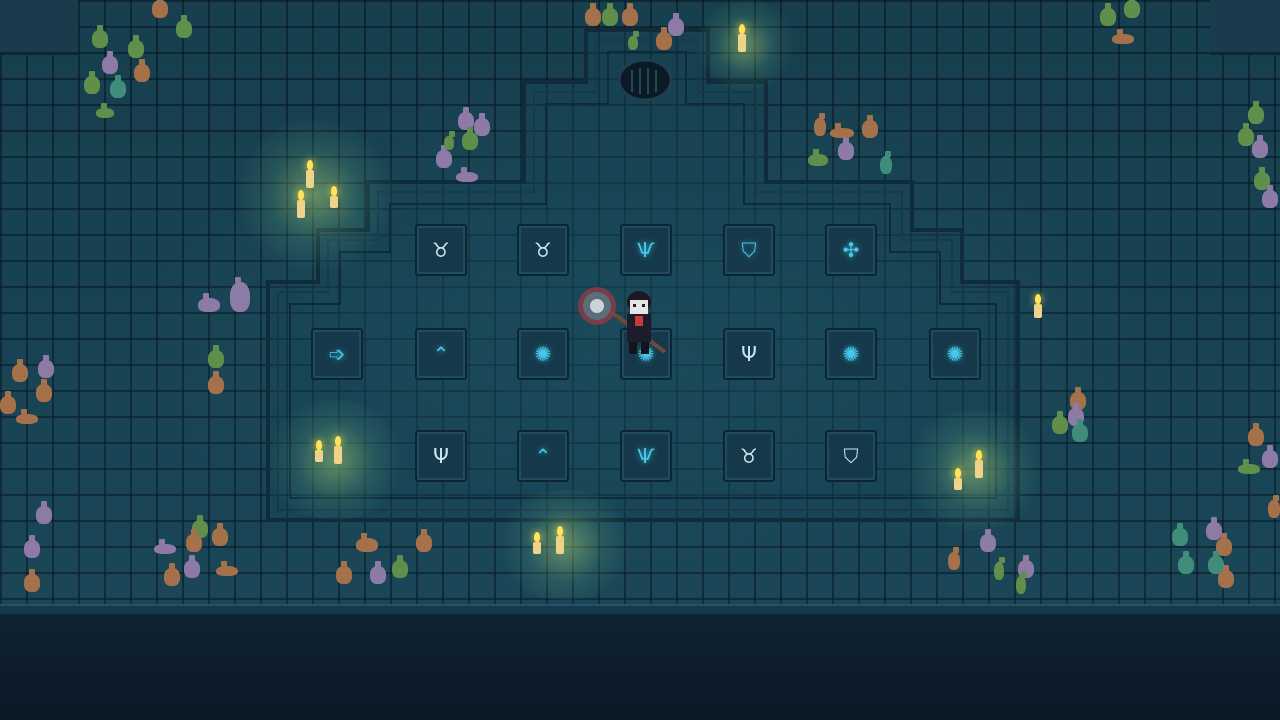 Image resolution: width=1280 pixels, height=720 pixels. Describe the element at coordinates (645, 80) in the screenshot. I see `floor-drain` at that location.